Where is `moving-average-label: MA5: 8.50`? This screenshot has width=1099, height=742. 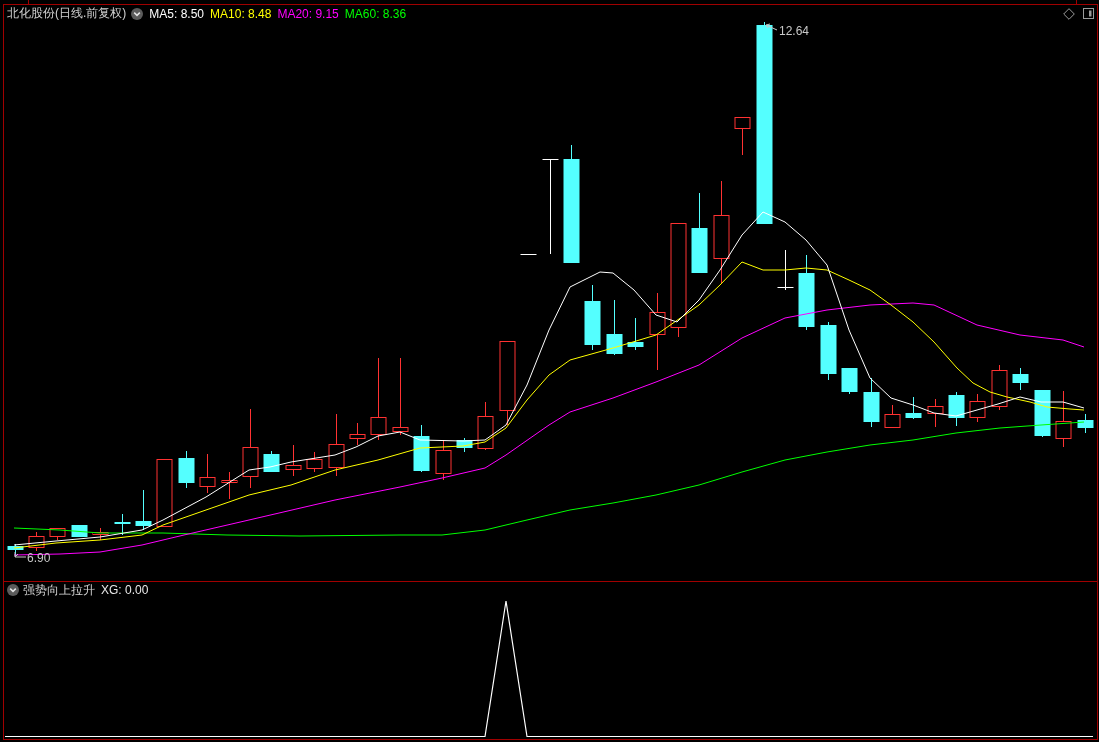 moving-average-label: MA5: 8.50 is located at coordinates (177, 13).